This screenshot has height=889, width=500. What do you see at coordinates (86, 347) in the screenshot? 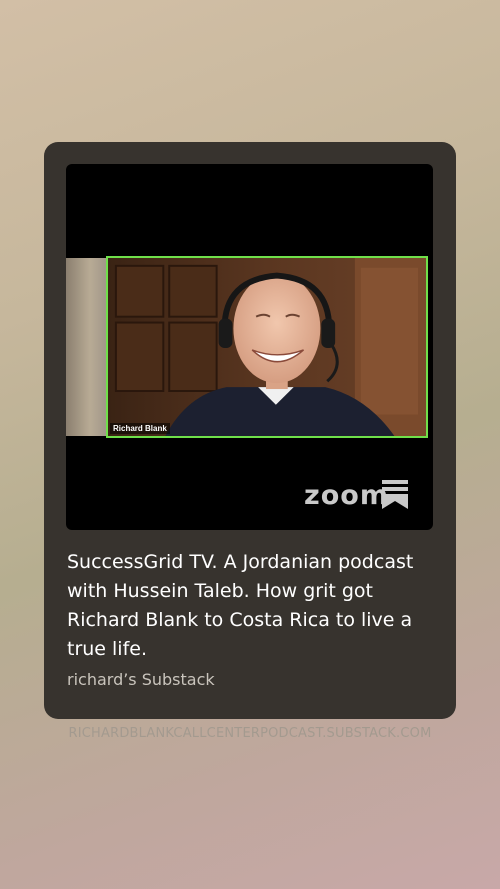
I see `side-video-tile` at bounding box center [86, 347].